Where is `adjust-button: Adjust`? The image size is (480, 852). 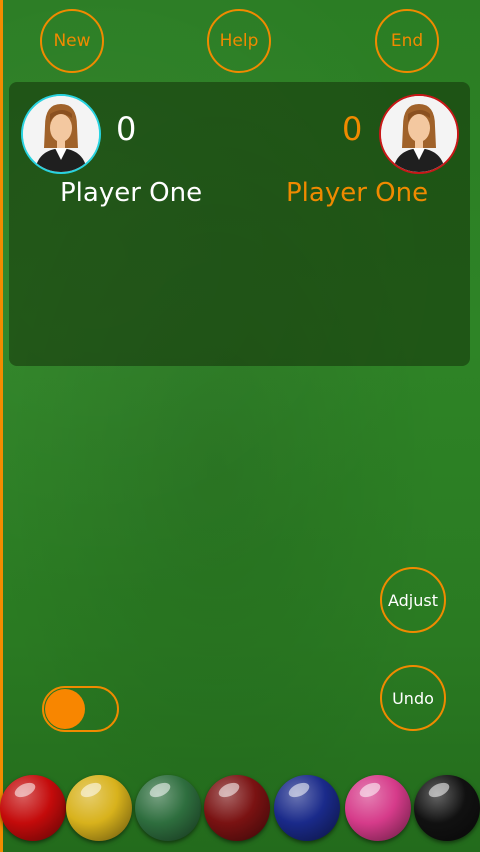
adjust-button: Adjust is located at coordinates (413, 600).